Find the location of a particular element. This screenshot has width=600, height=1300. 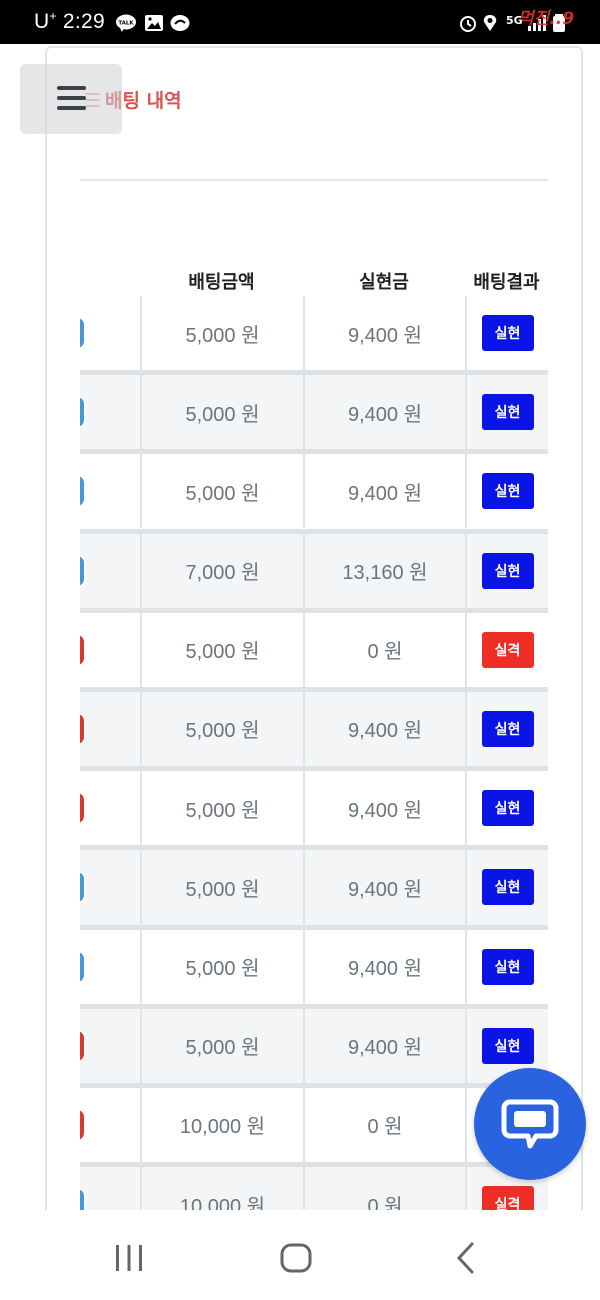

system-navigation-bar is located at coordinates (300, 1255).